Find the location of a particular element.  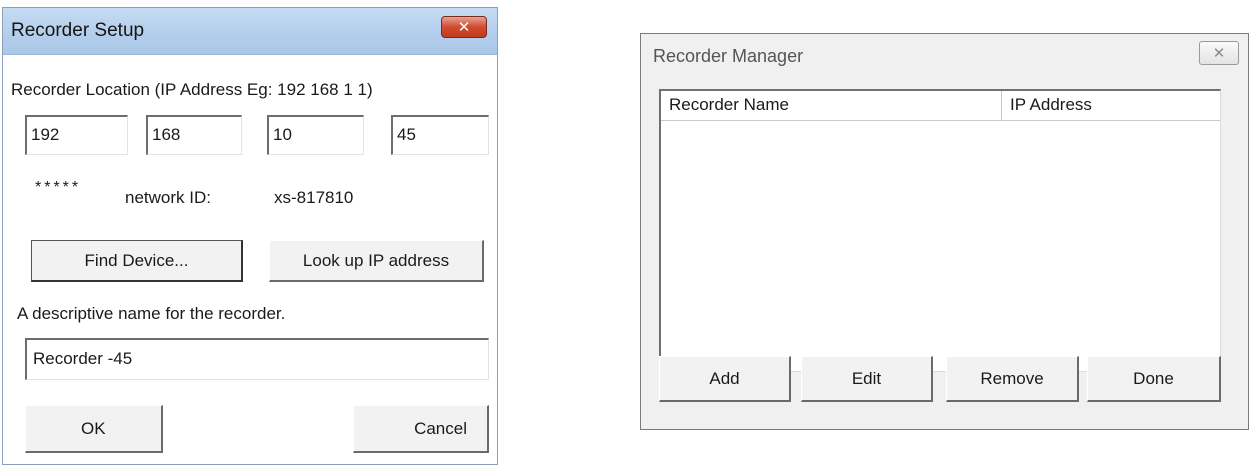

ok-button: OK is located at coordinates (94, 429).